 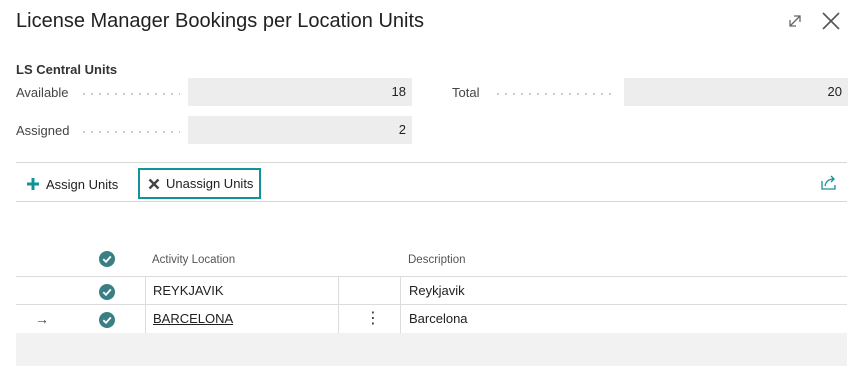 What do you see at coordinates (795, 21) in the screenshot?
I see `expand-icon` at bounding box center [795, 21].